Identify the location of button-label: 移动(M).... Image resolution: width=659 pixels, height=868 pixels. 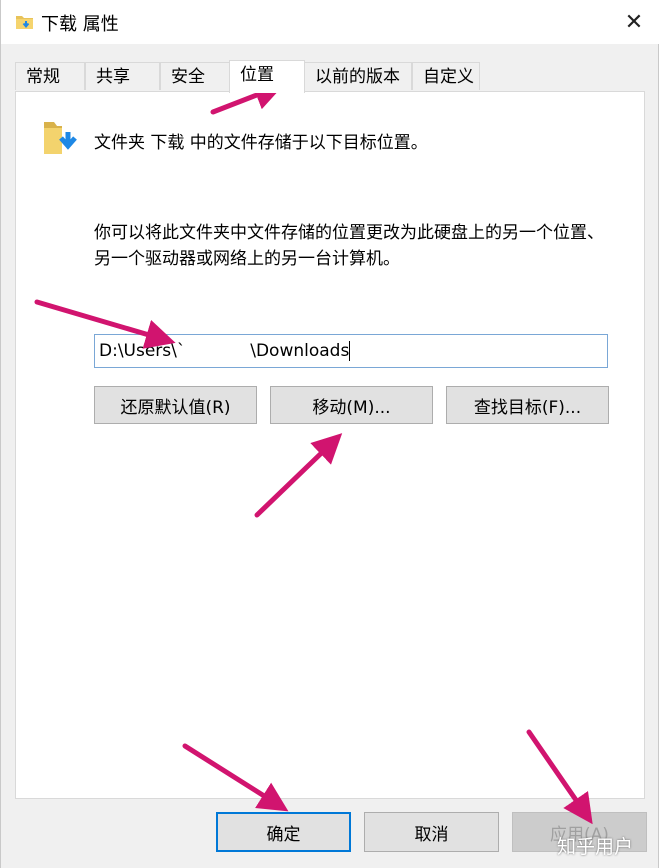
(351, 407).